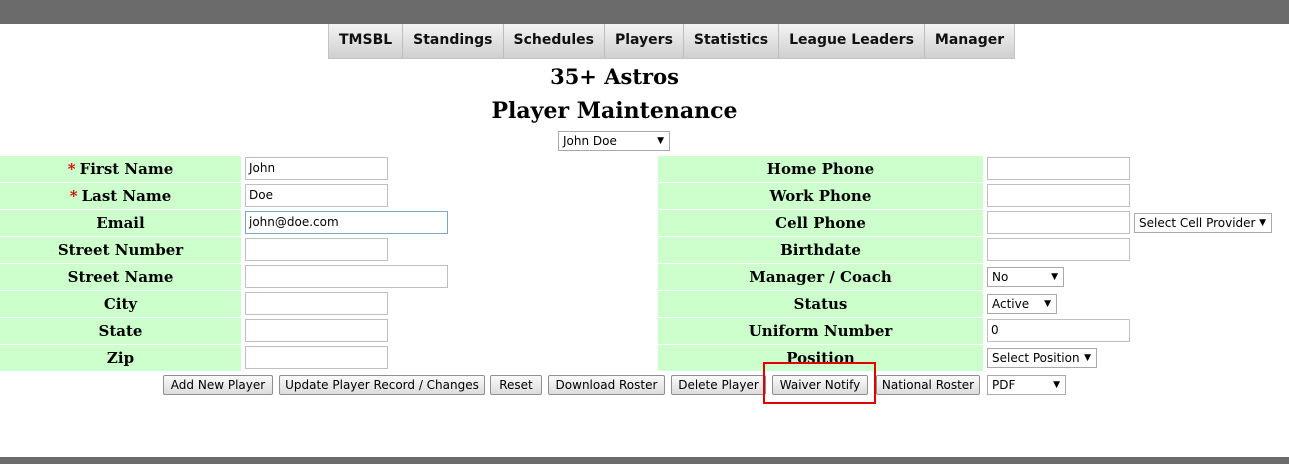 The image size is (1289, 464). I want to click on page-title: Player Maintenance, so click(614, 111).